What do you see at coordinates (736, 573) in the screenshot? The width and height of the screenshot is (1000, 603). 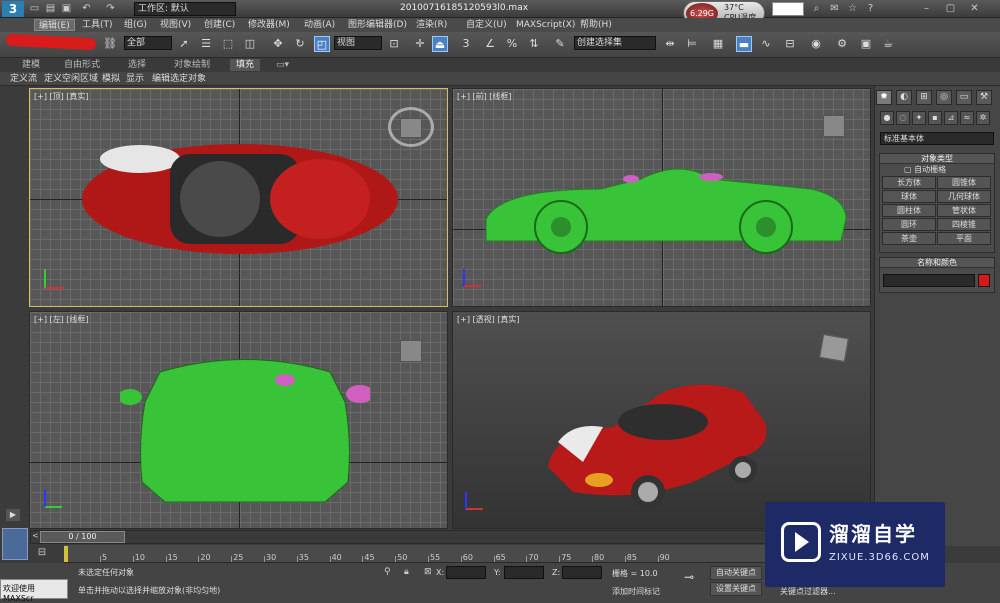 I see `auto-key-button: 自动关键点` at bounding box center [736, 573].